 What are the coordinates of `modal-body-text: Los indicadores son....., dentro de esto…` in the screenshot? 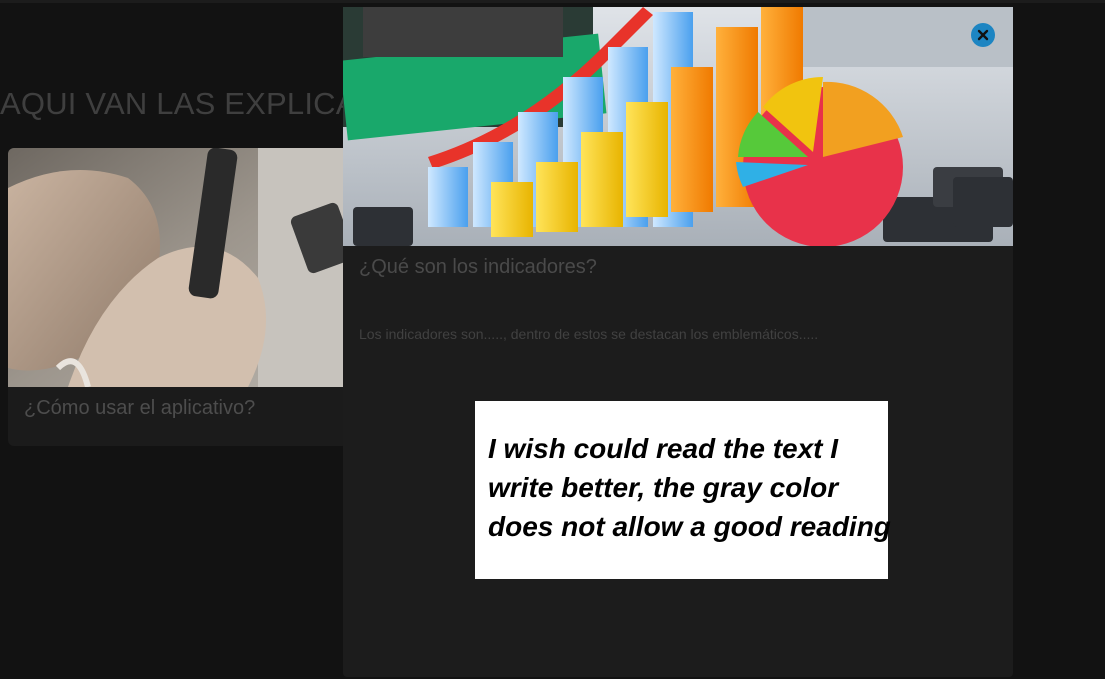 It's located at (589, 334).